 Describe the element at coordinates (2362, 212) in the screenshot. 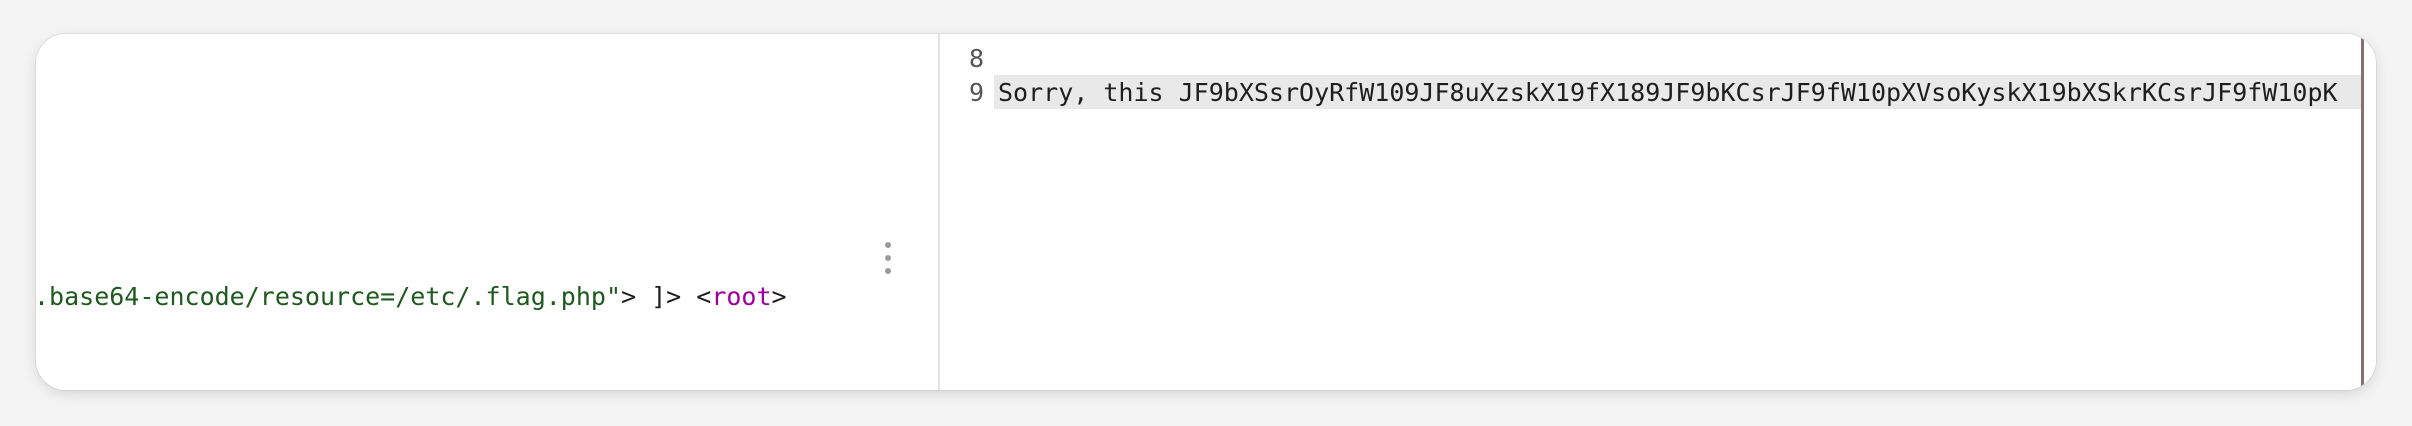

I see `scrollbar-edge` at that location.